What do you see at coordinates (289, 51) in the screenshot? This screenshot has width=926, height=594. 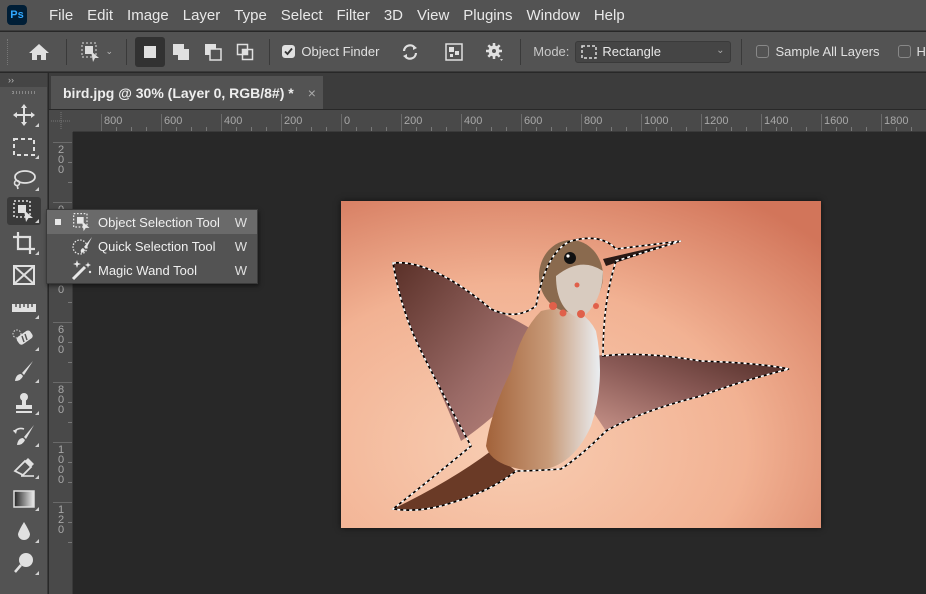 I see `object-finder-checkbox` at bounding box center [289, 51].